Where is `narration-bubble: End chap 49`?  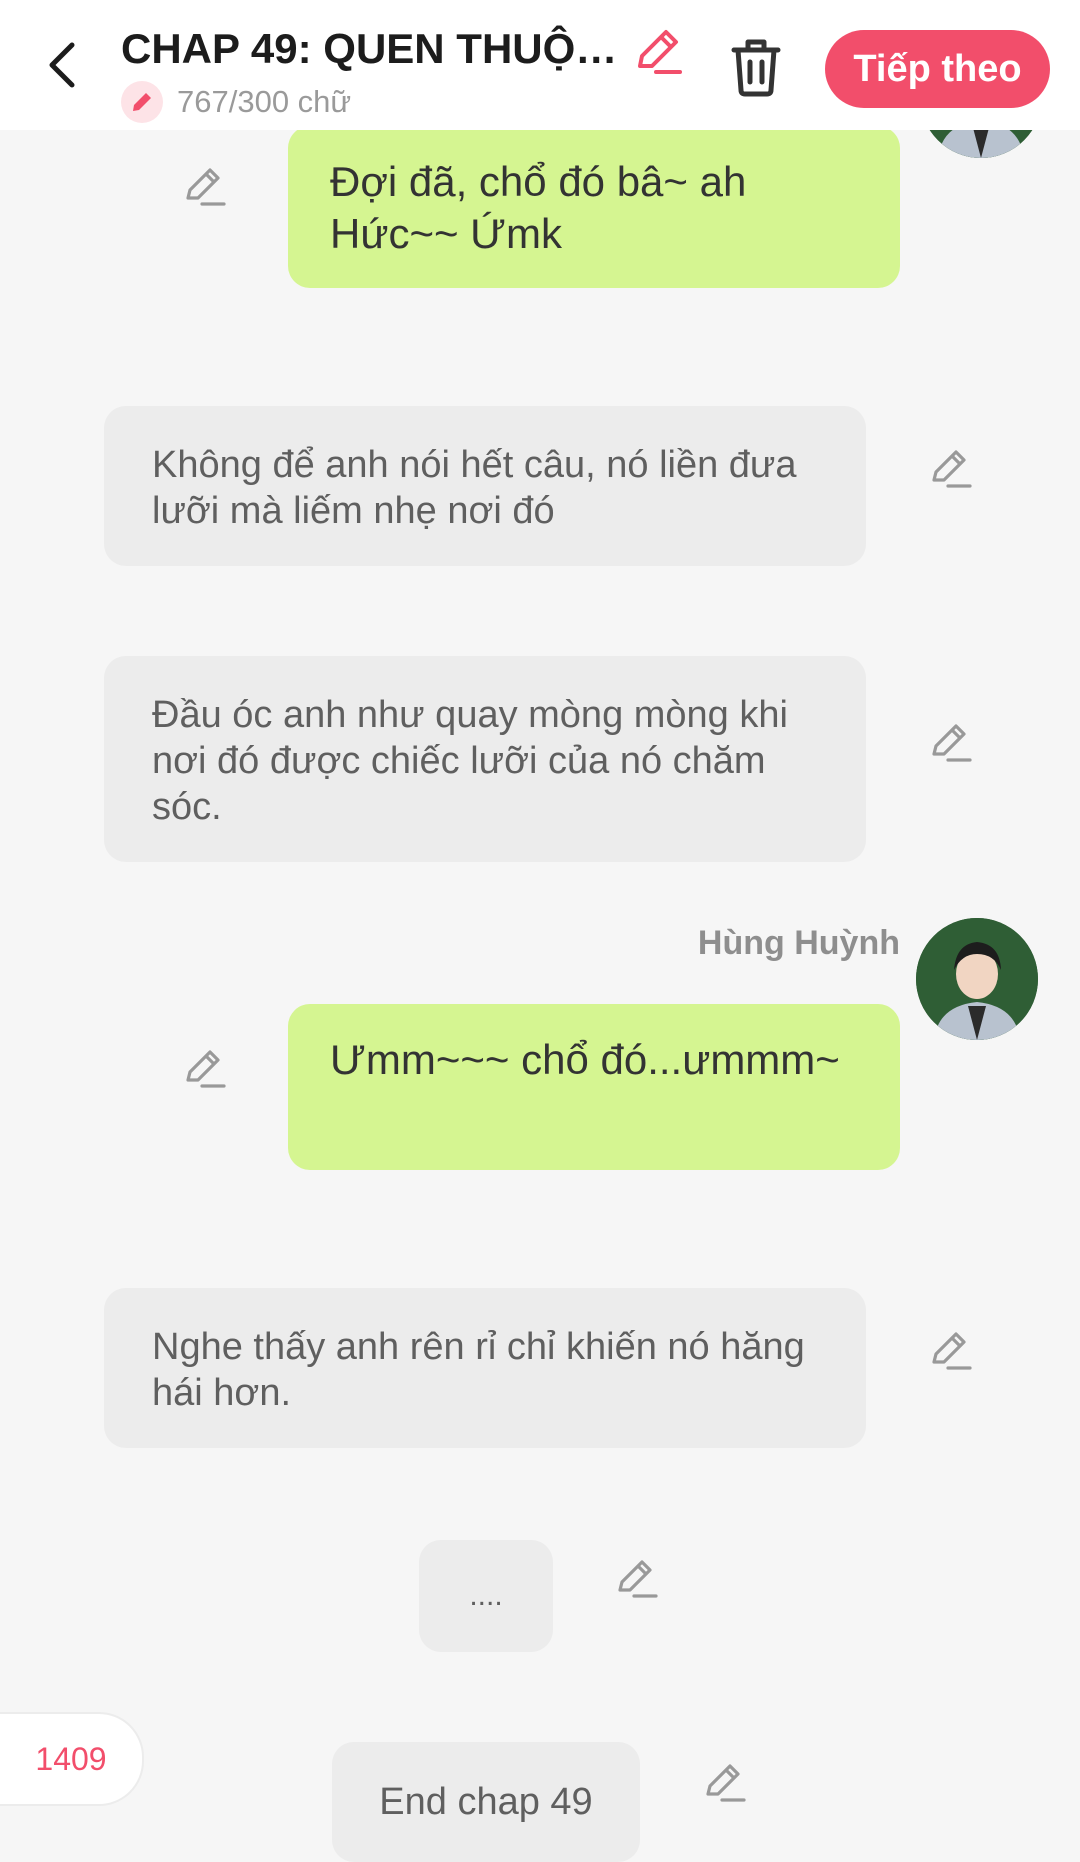
narration-bubble: End chap 49 is located at coordinates (486, 1802).